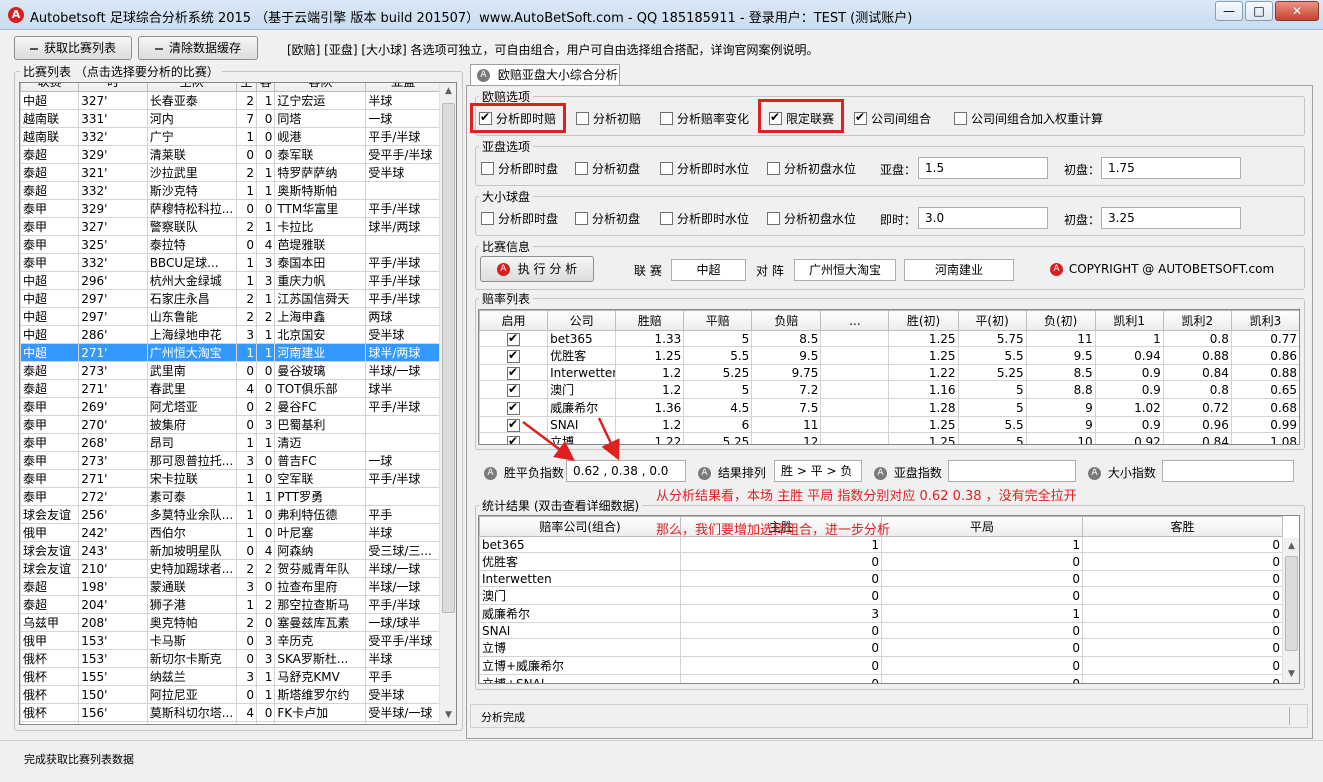  What do you see at coordinates (582, 320) in the screenshot?
I see `odds-column-header: 公司` at bounding box center [582, 320].